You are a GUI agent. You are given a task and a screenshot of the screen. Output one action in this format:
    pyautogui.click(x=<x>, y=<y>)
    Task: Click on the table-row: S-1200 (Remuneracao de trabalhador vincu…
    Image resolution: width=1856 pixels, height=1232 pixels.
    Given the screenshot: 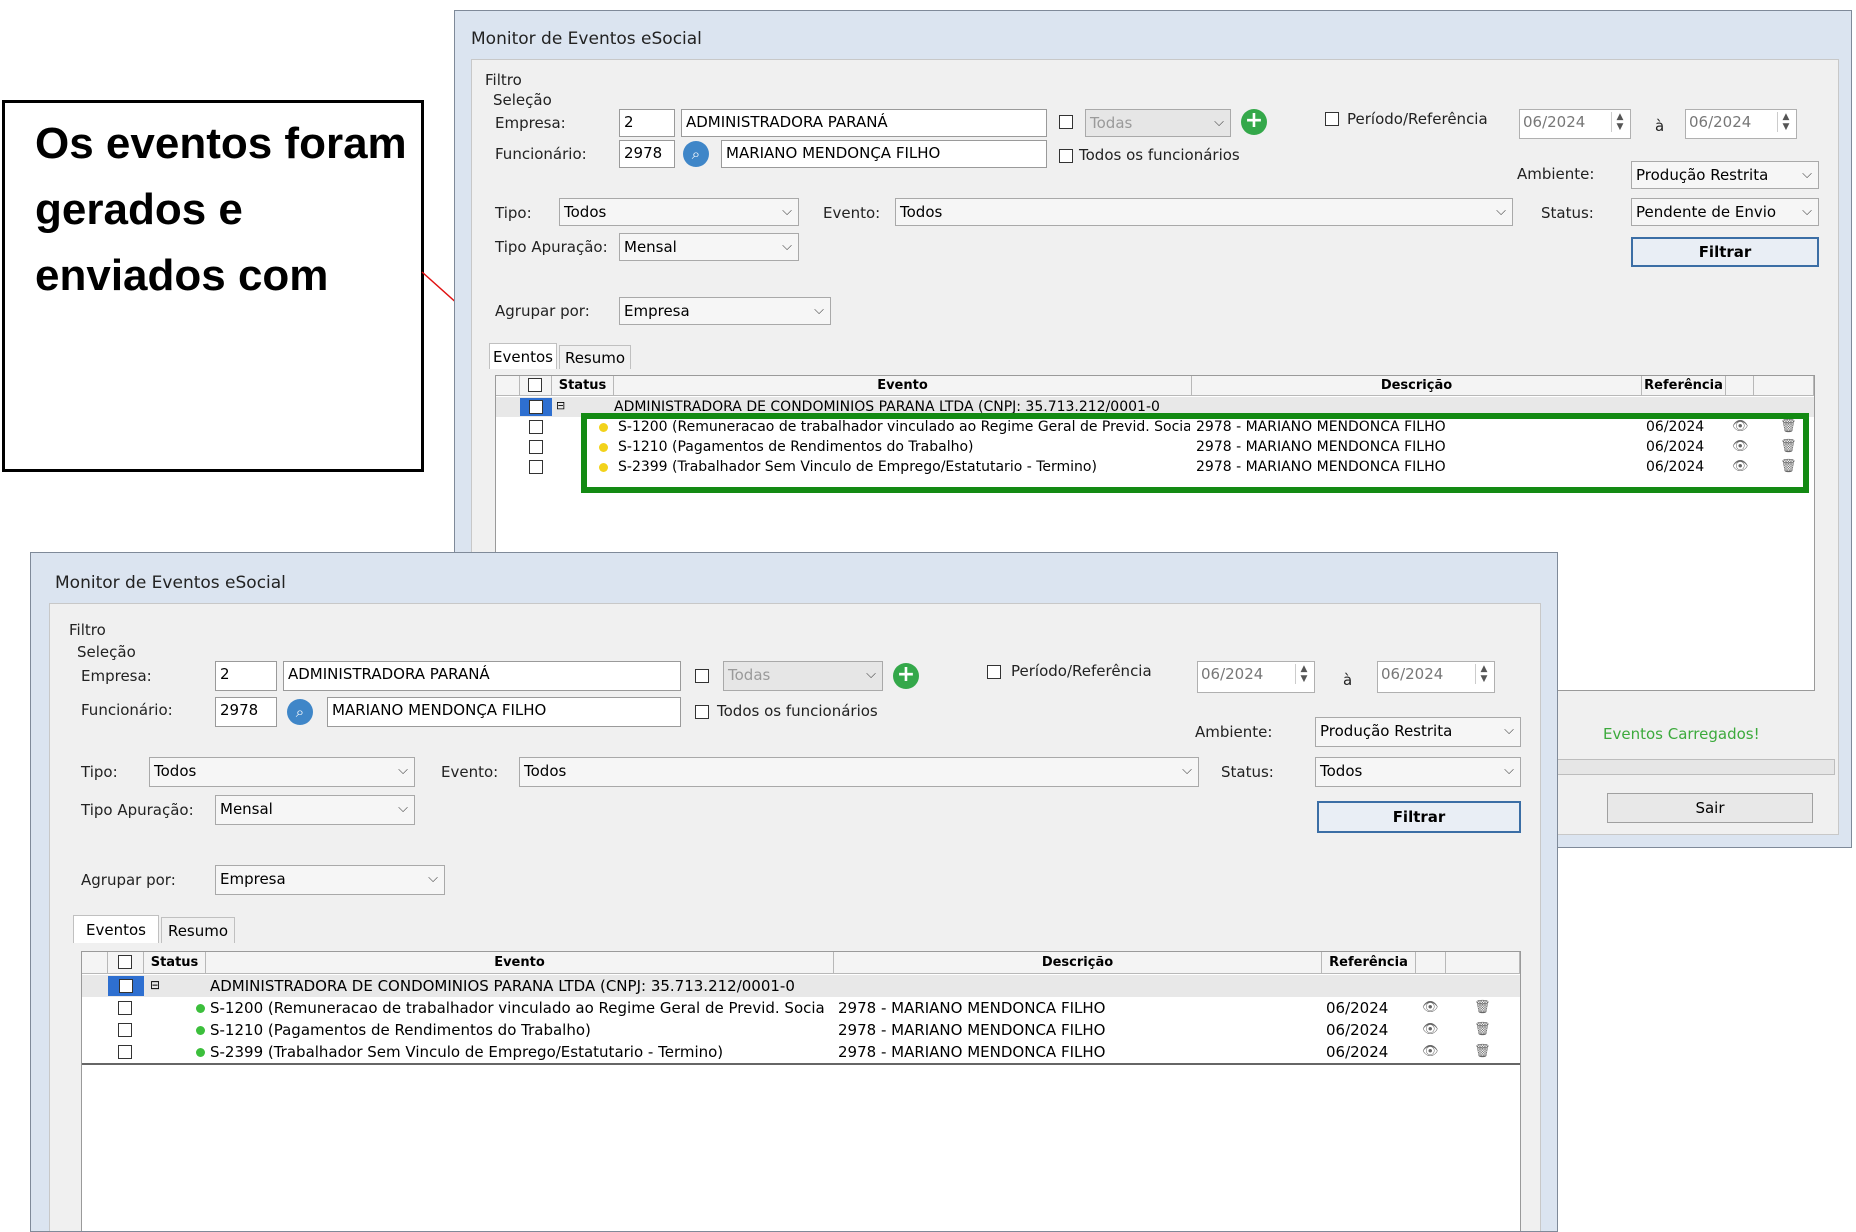 What is the action you would take?
    pyautogui.click(x=801, y=1008)
    